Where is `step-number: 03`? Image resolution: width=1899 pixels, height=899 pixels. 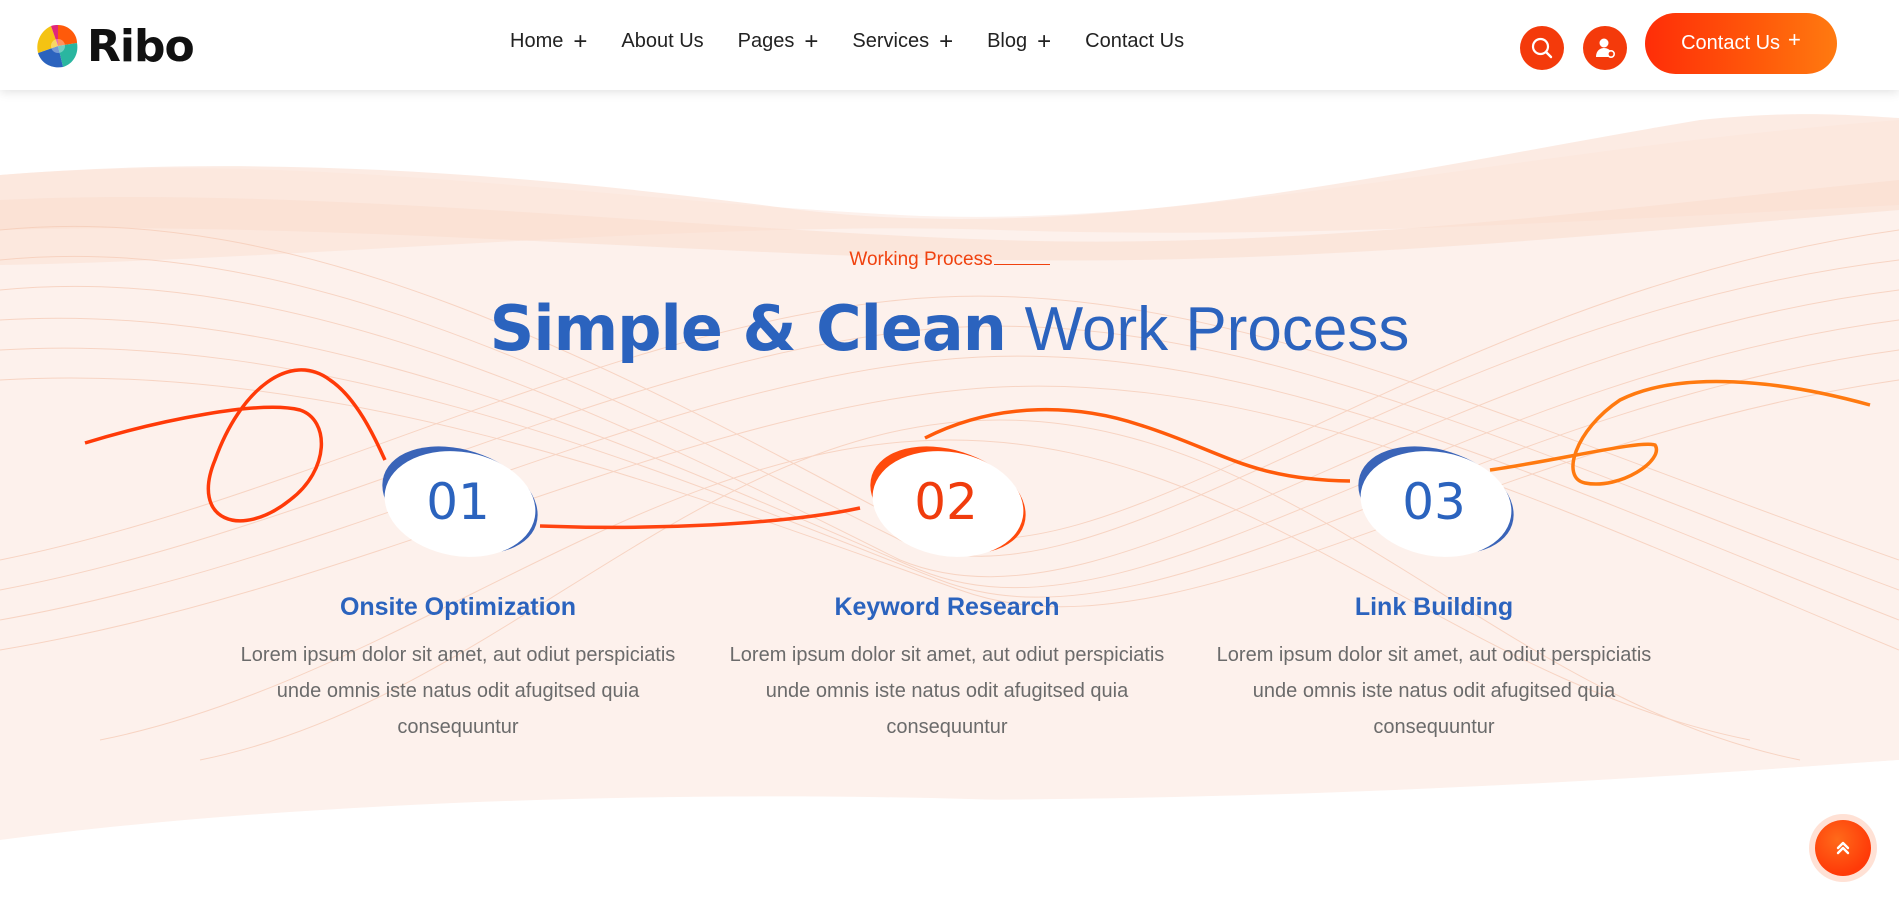
step-number: 03 is located at coordinates (1434, 502).